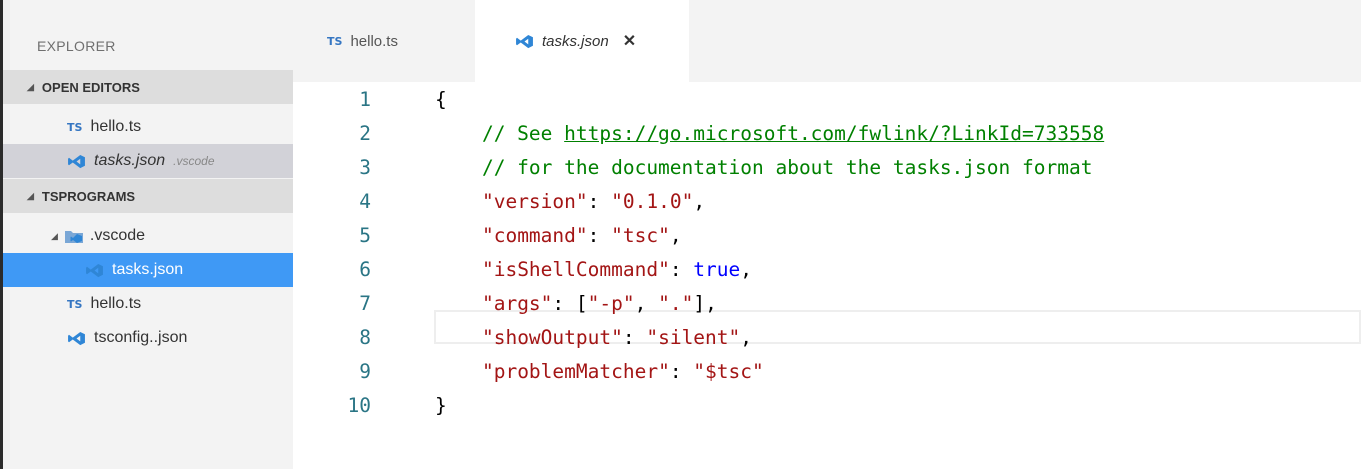 This screenshot has width=1361, height=469. What do you see at coordinates (359, 405) in the screenshot?
I see `line-number: 10` at bounding box center [359, 405].